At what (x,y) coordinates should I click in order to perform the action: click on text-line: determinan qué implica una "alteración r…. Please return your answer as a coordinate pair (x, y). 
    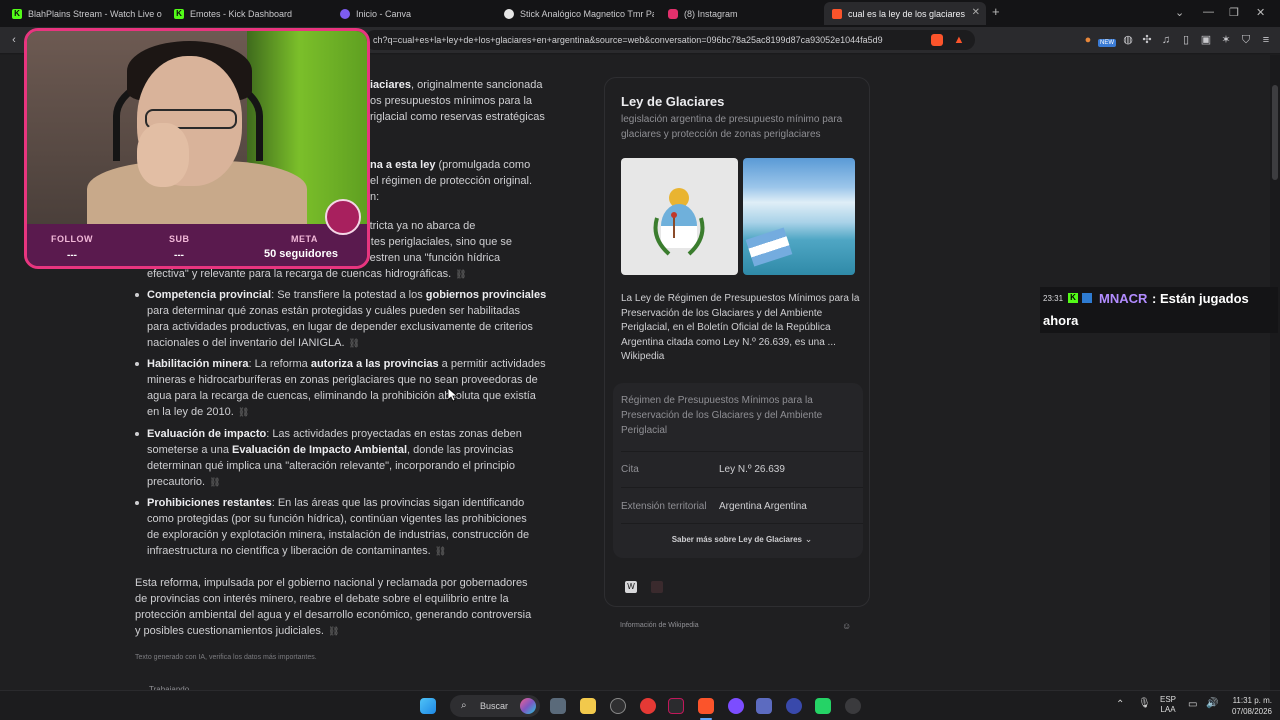
    Looking at the image, I should click on (331, 466).